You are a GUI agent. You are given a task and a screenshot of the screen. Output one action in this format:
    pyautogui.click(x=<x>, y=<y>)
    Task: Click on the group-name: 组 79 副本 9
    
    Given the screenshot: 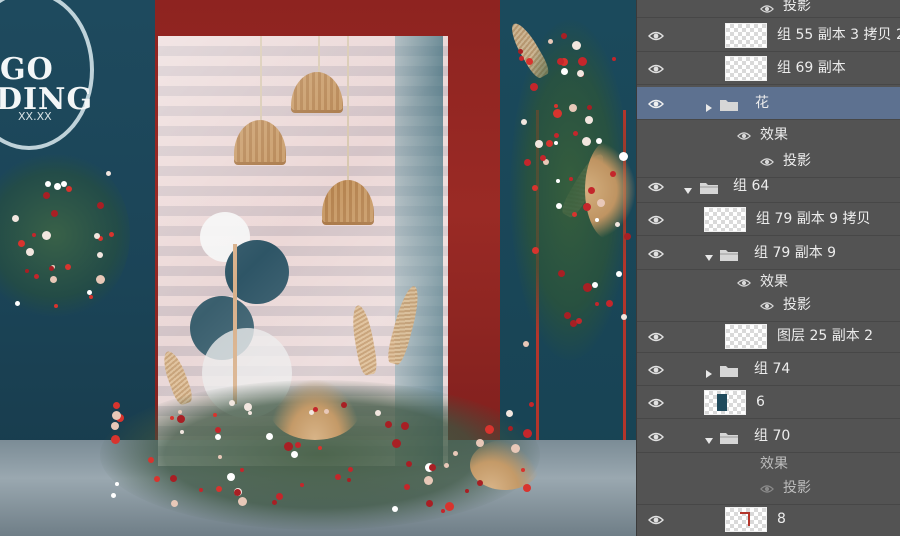 What is the action you would take?
    pyautogui.click(x=795, y=253)
    